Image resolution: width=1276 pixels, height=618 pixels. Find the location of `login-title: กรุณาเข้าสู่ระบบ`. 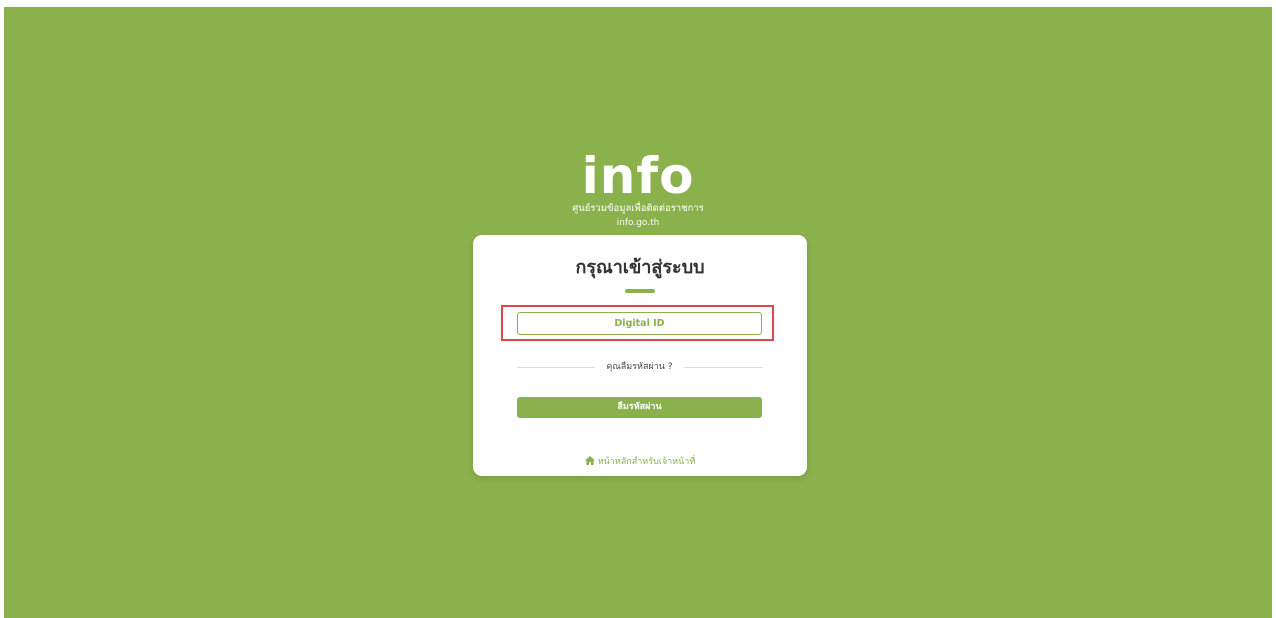

login-title: กรุณาเข้าสู่ระบบ is located at coordinates (640, 267).